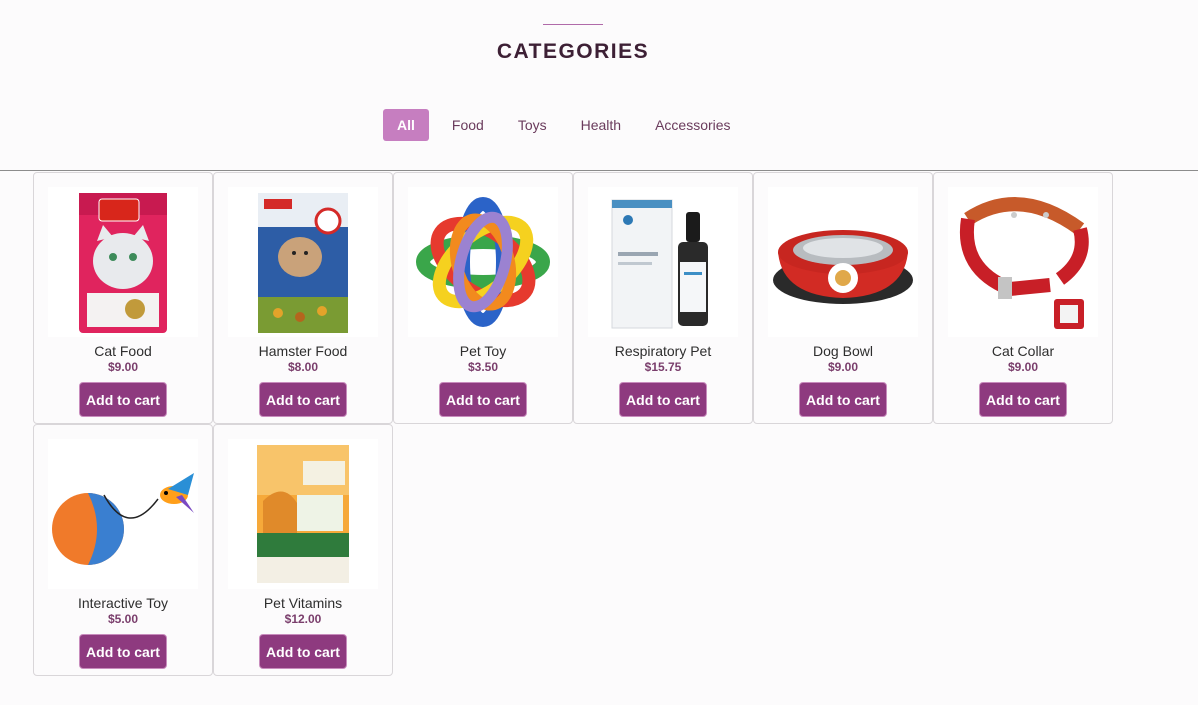 The image size is (1198, 705). I want to click on tab-accessories: Accessories, so click(692, 125).